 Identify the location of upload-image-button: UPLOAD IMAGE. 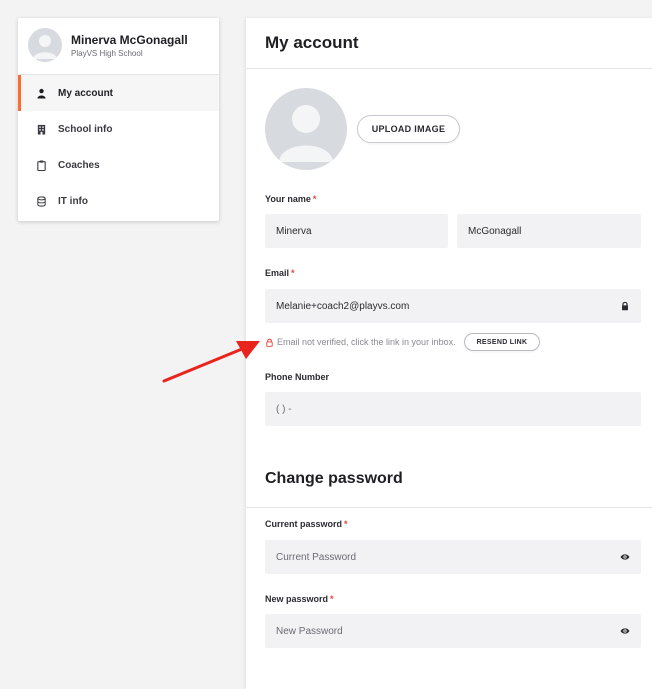
(408, 129).